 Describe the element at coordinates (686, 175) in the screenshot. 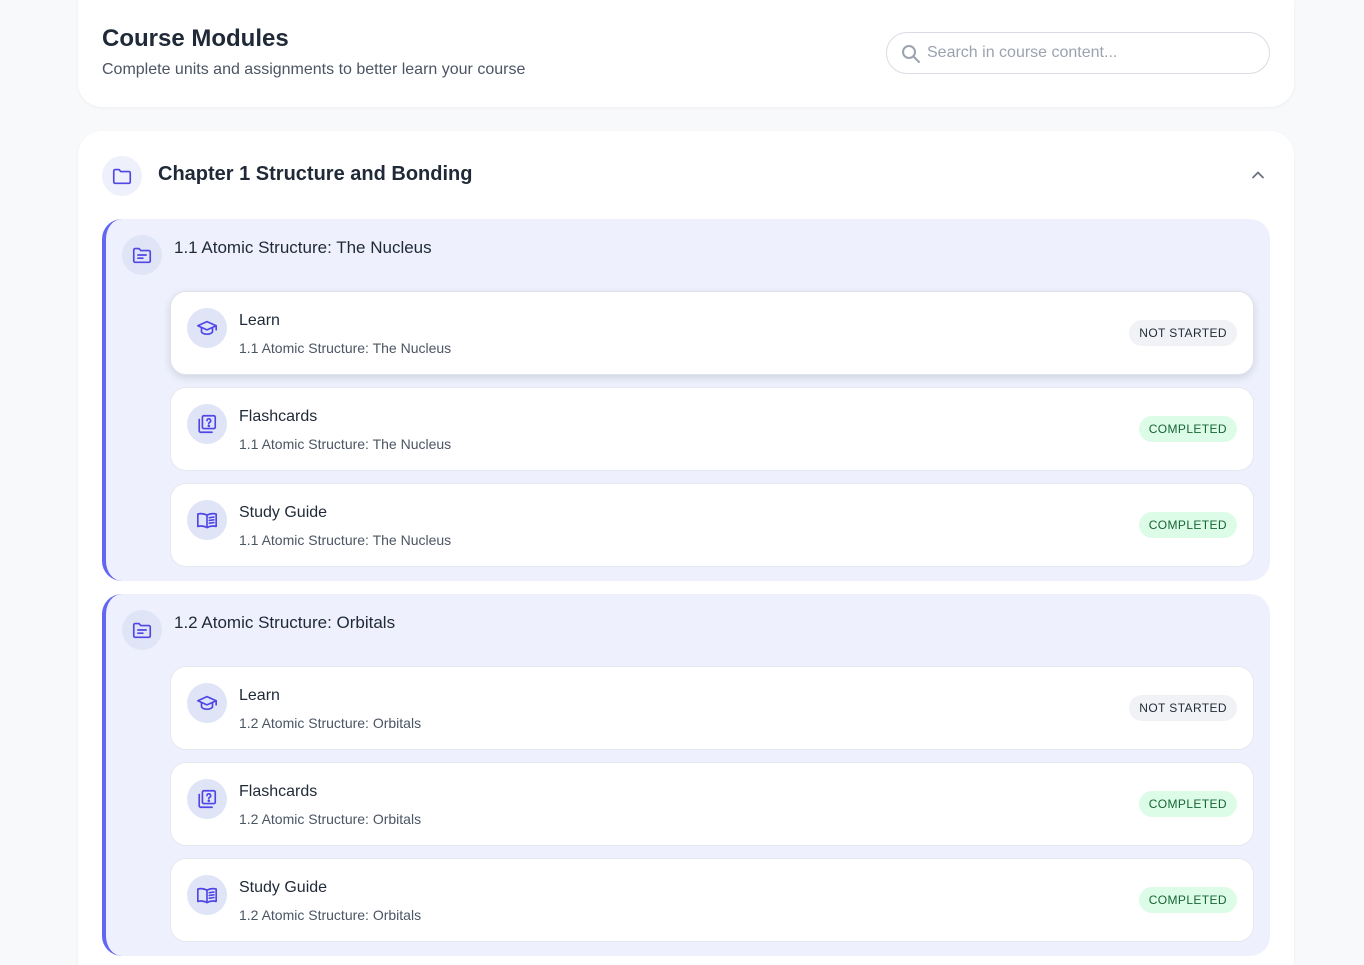

I see `chapter-header: Chapter 1 Structure and Bonding` at that location.